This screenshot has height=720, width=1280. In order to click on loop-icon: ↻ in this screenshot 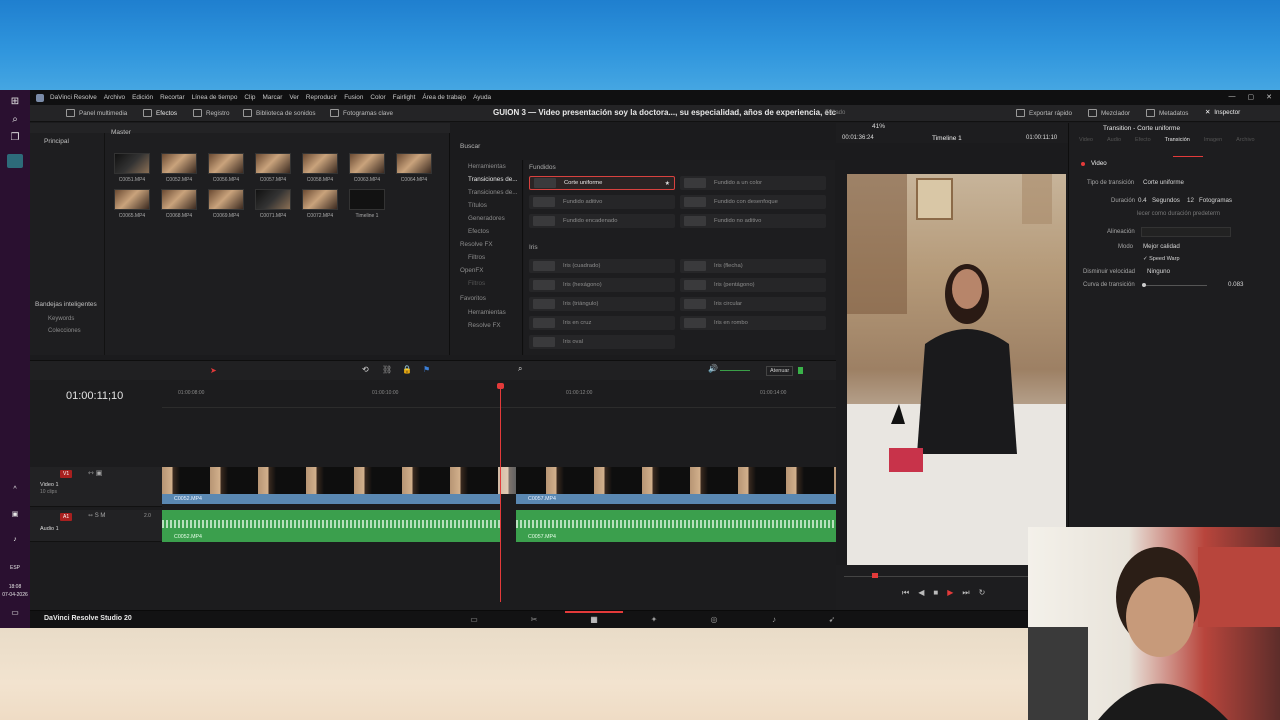, I will do `click(982, 593)`.